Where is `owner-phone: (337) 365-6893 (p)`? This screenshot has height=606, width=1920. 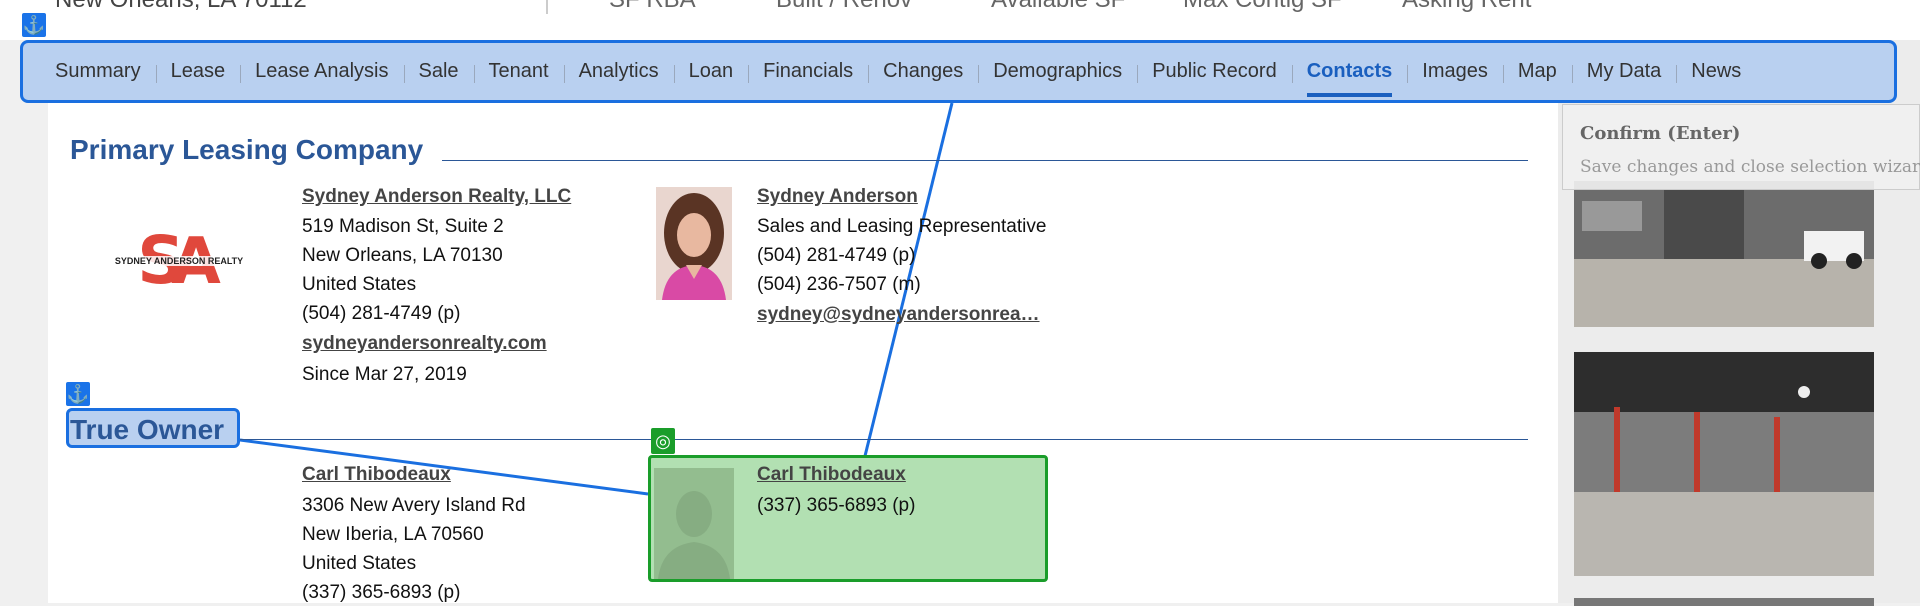 owner-phone: (337) 365-6893 (p) is located at coordinates (381, 592).